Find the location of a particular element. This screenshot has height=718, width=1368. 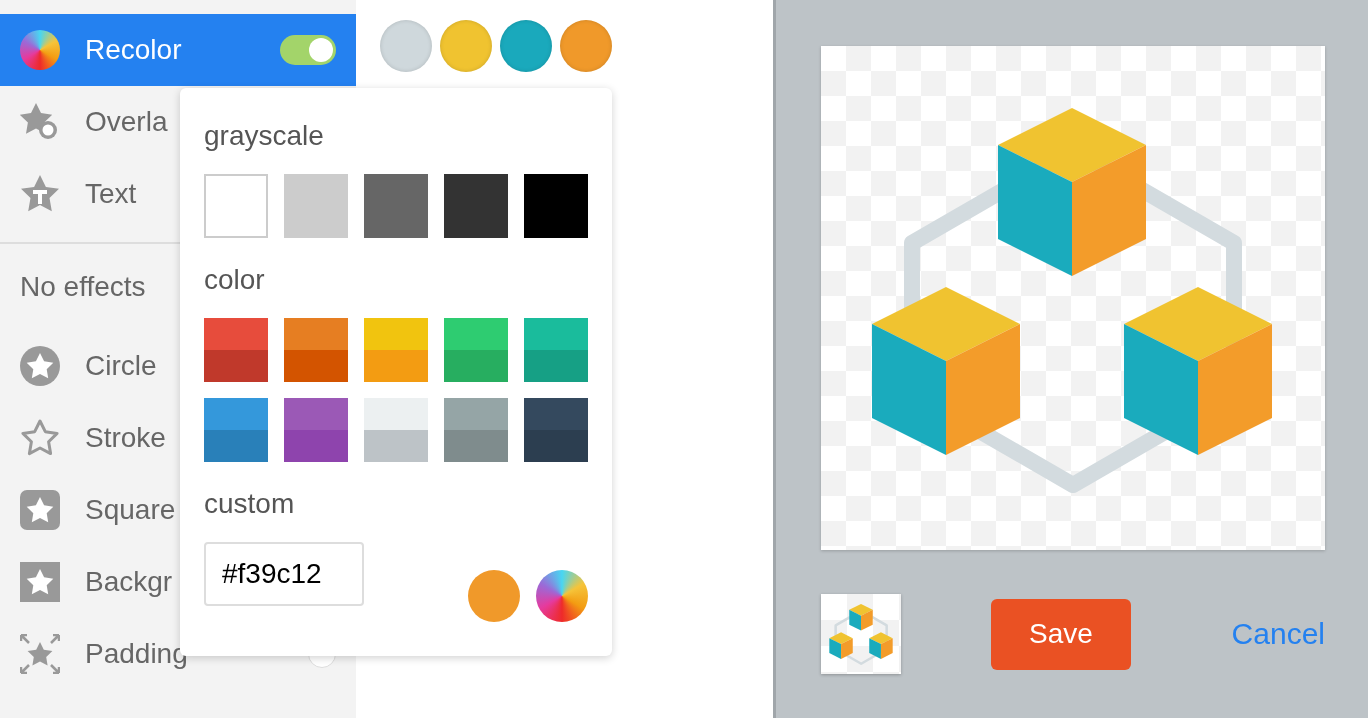

effect-item: Text is located at coordinates (178, 194).